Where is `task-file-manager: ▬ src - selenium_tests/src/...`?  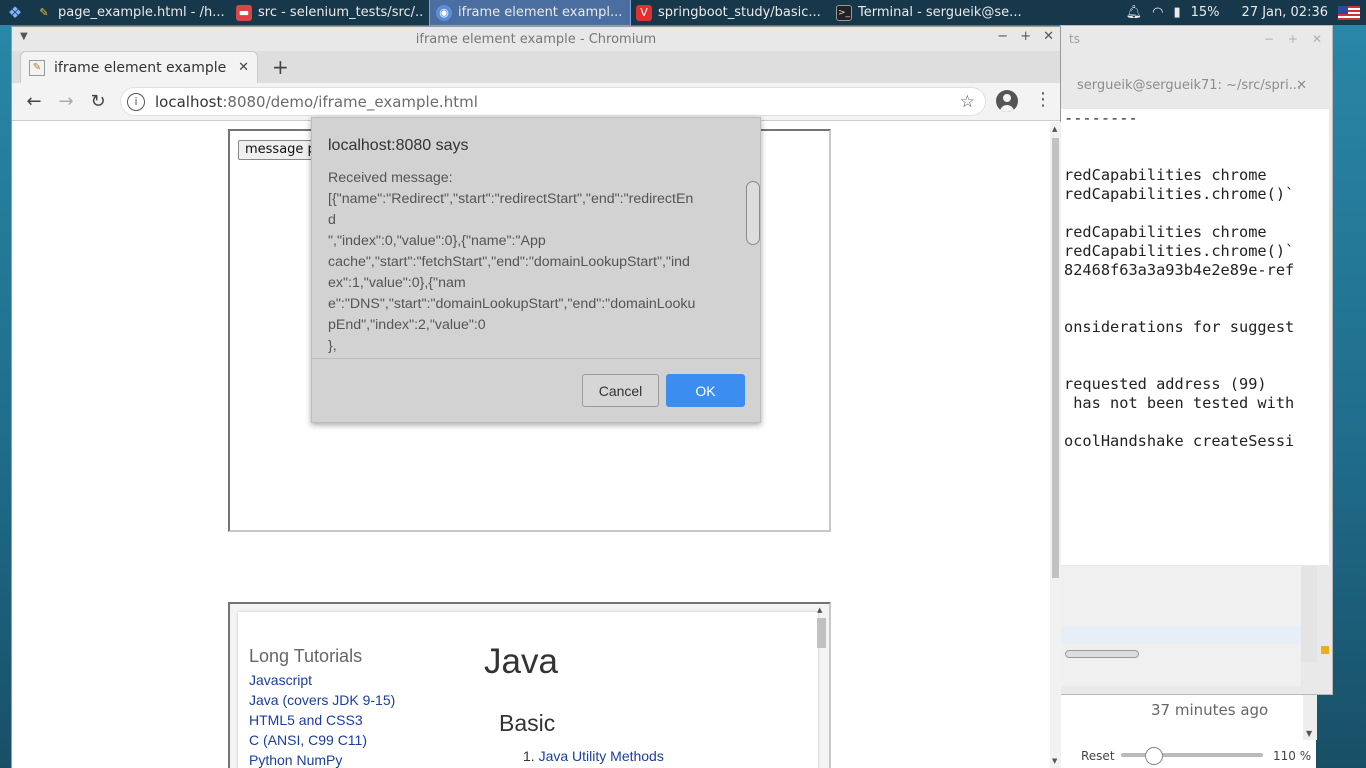 task-file-manager: ▬ src - selenium_tests/src/... is located at coordinates (330, 12).